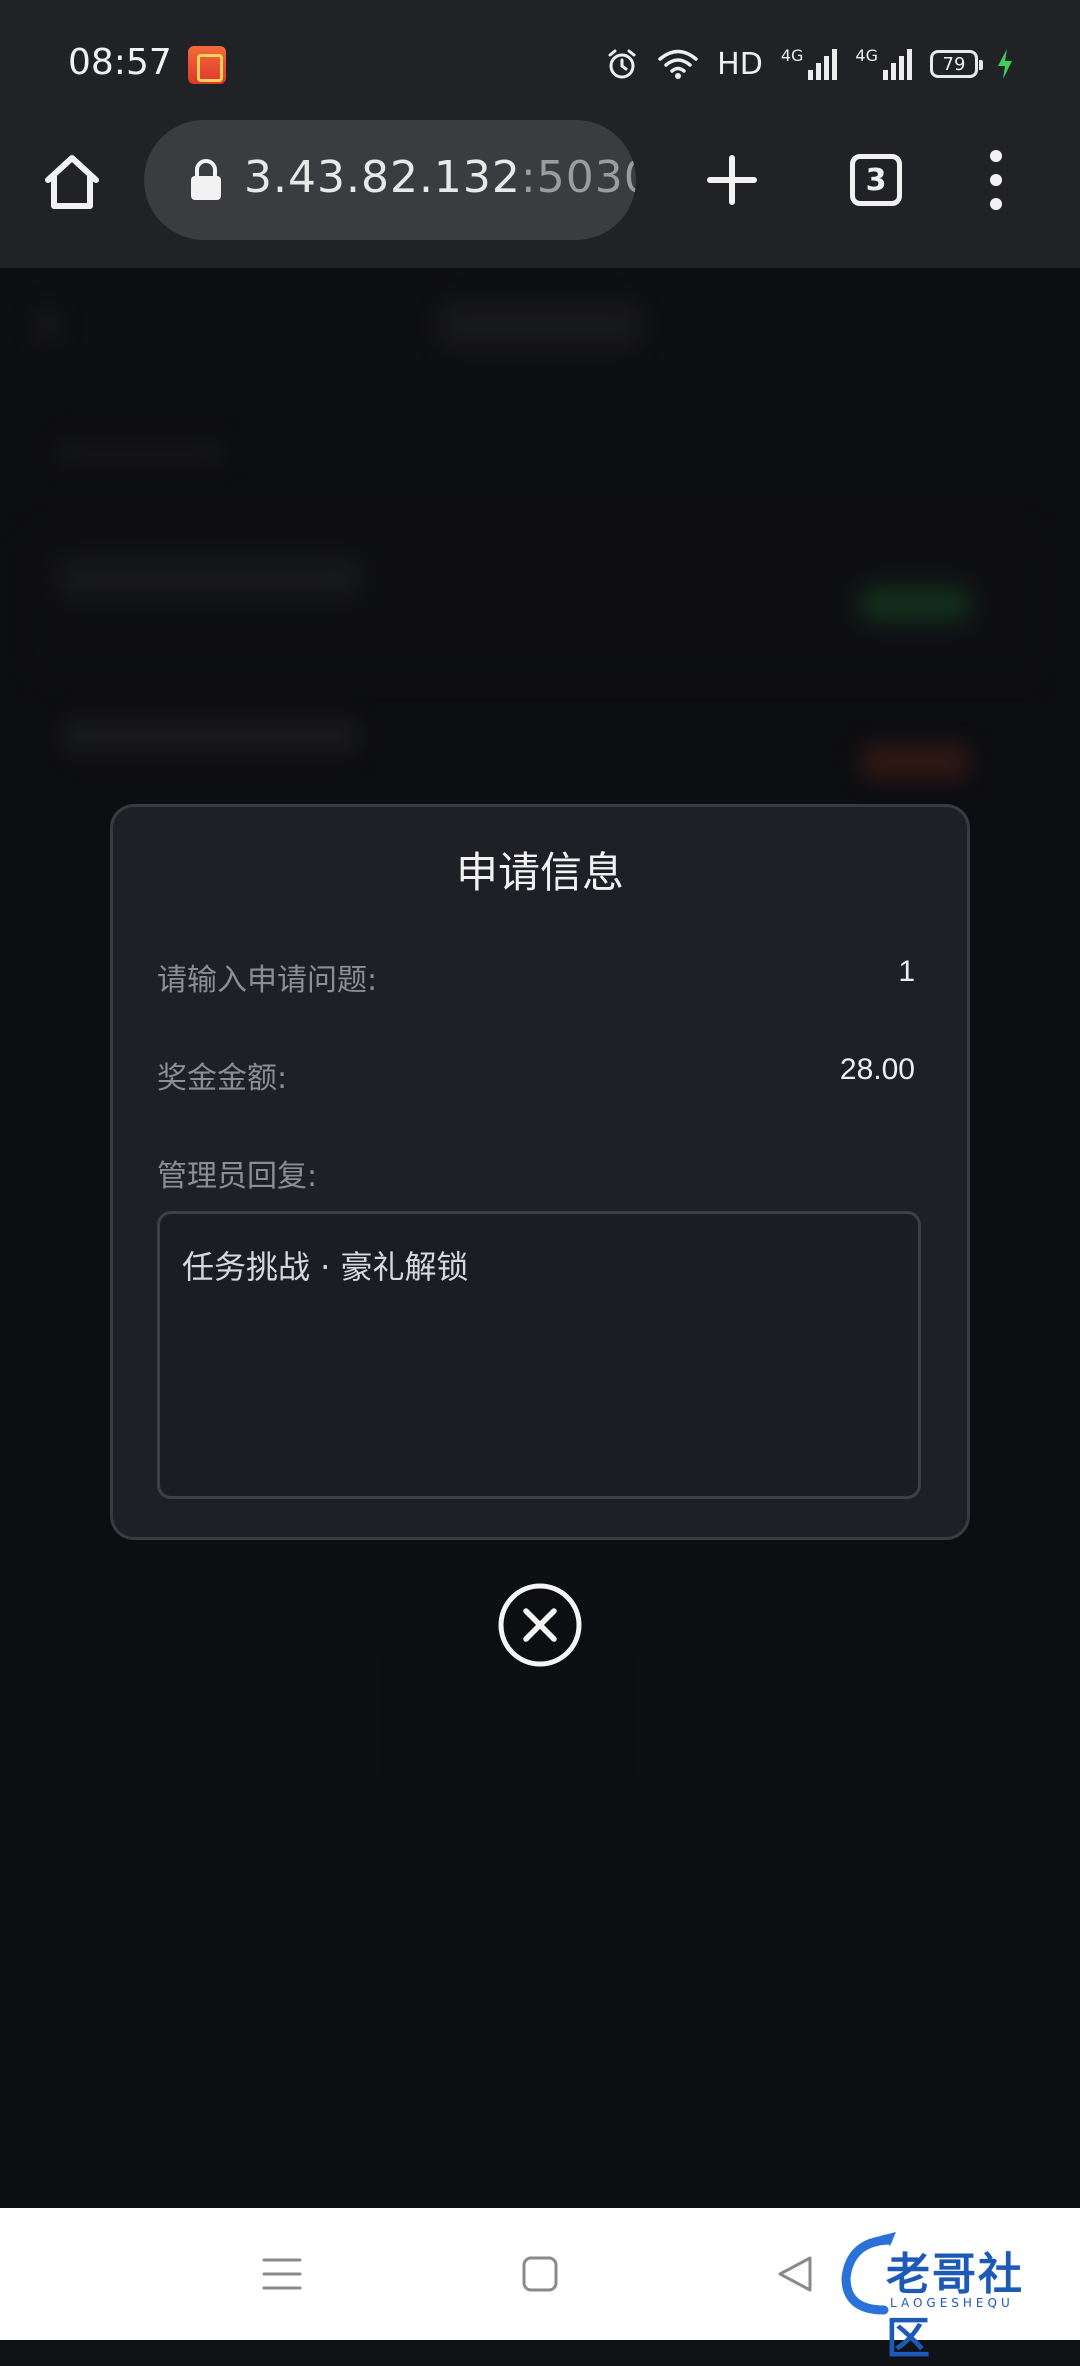 The width and height of the screenshot is (1080, 2366). Describe the element at coordinates (325, 1267) in the screenshot. I see `admin-reply-text: 任务挑战 · 豪礼解锁` at that location.